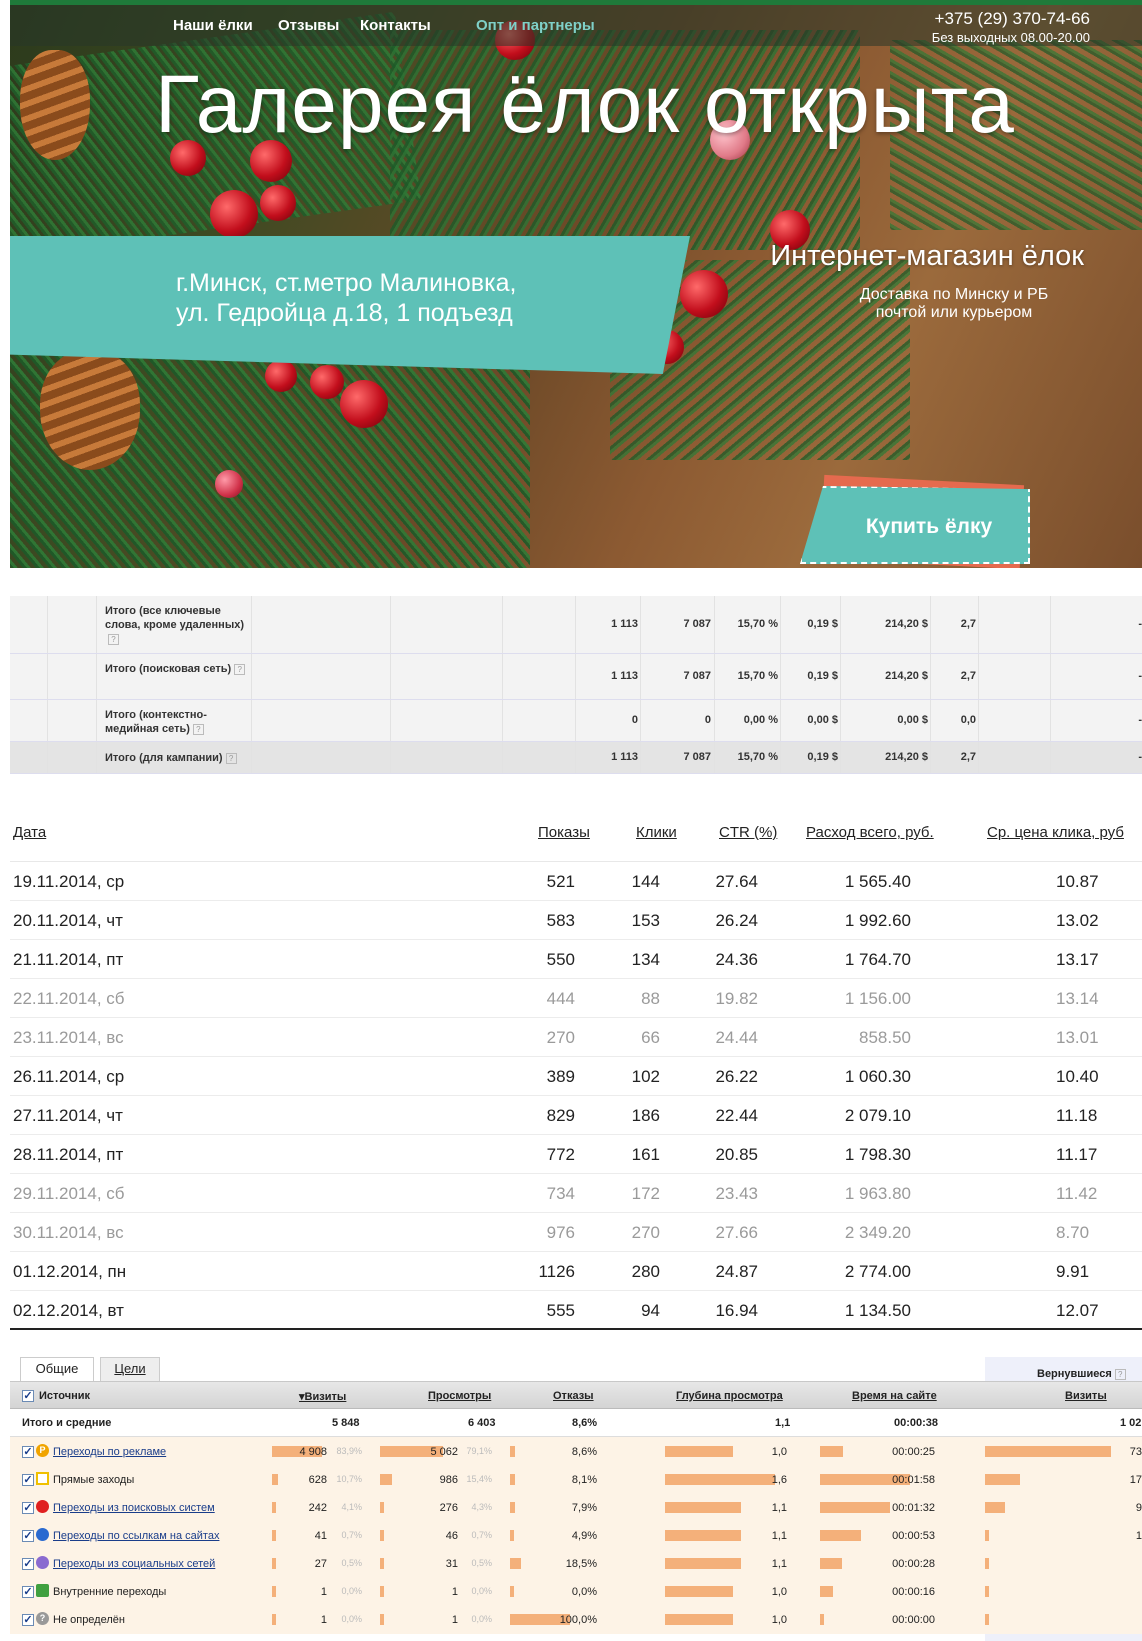  What do you see at coordinates (344, 313) in the screenshot?
I see `address-line-2: ул. Гедройца д.18, 1 подъезд` at bounding box center [344, 313].